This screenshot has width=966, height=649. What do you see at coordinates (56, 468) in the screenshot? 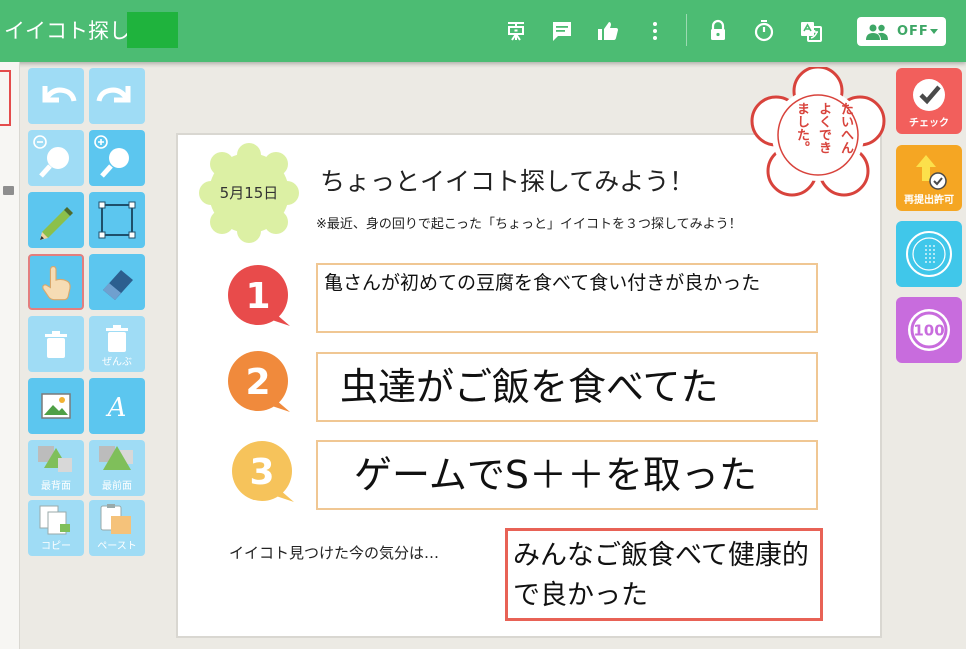
I see `send-to-back-button: 最背面` at bounding box center [56, 468].